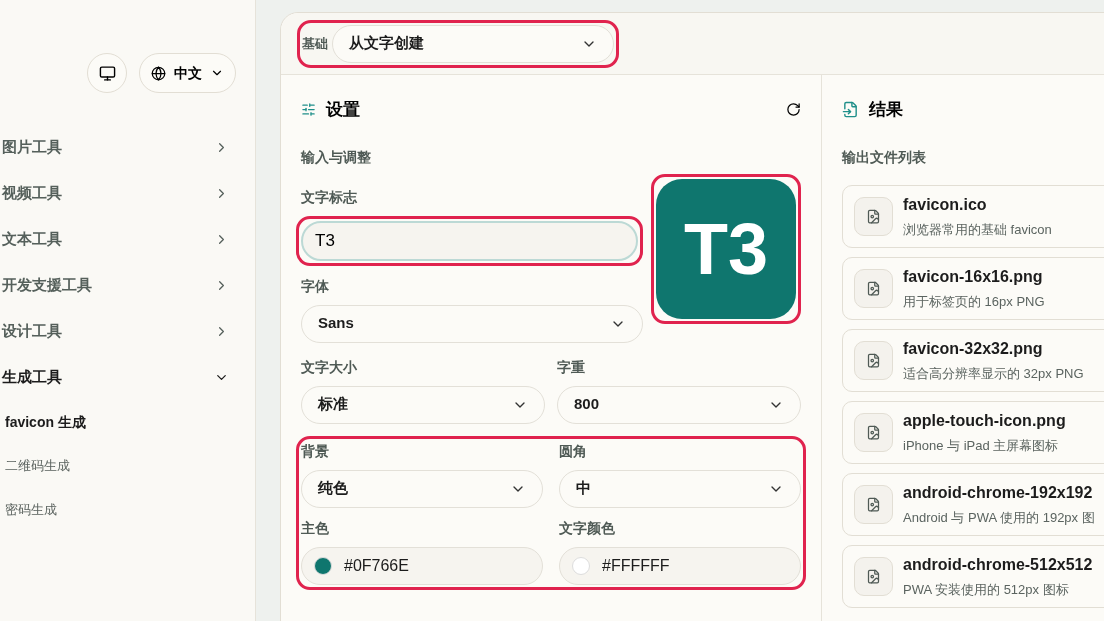 The height and width of the screenshot is (621, 1104). I want to click on field-label: 文字标志, so click(329, 197).